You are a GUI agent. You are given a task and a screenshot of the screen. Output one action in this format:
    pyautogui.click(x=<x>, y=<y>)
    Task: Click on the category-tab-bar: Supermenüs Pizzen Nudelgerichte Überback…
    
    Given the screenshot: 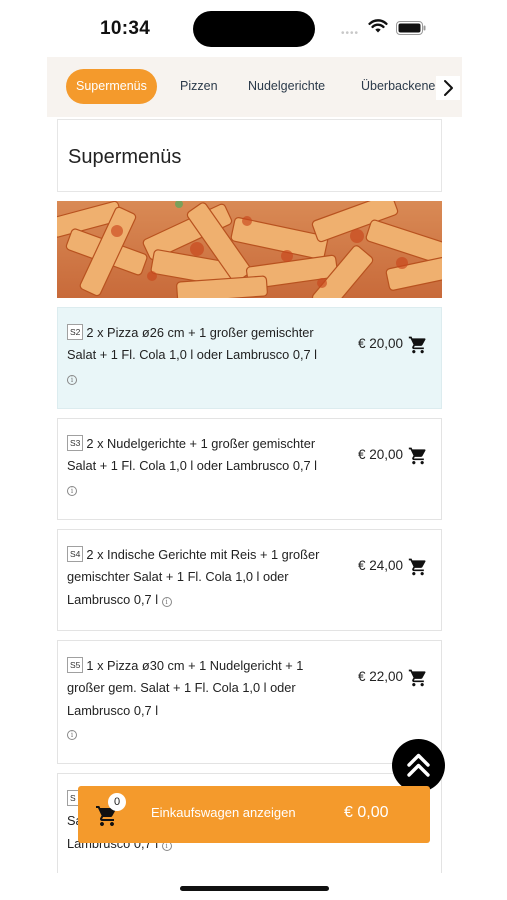 What is the action you would take?
    pyautogui.click(x=254, y=87)
    